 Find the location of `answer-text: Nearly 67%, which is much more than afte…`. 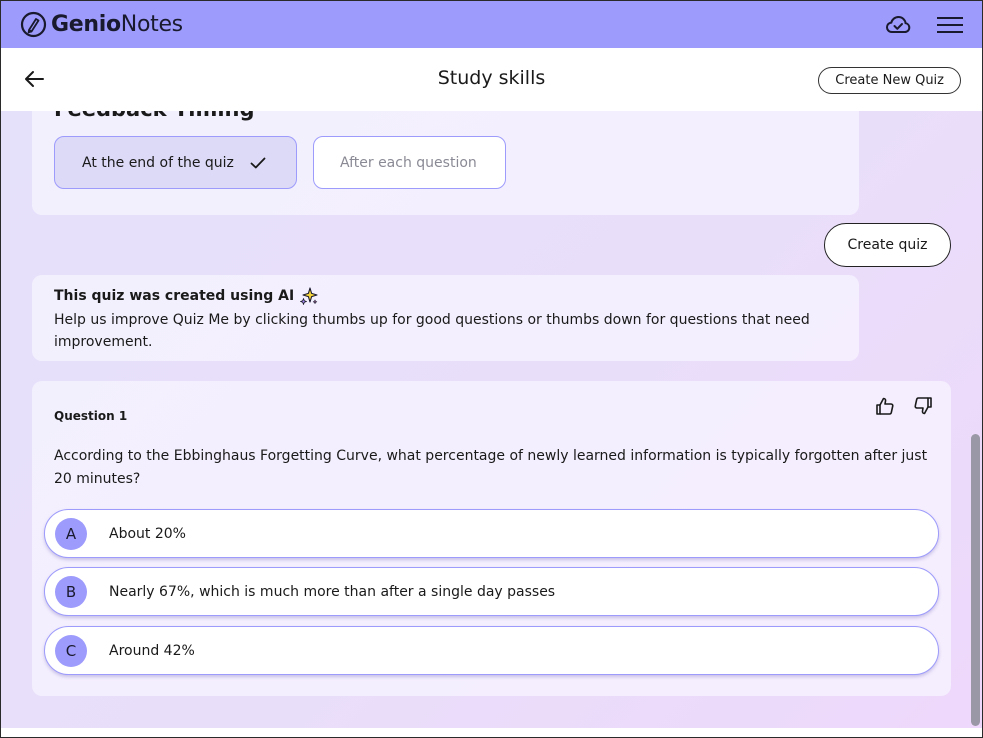

answer-text: Nearly 67%, which is much more than afte… is located at coordinates (332, 591).